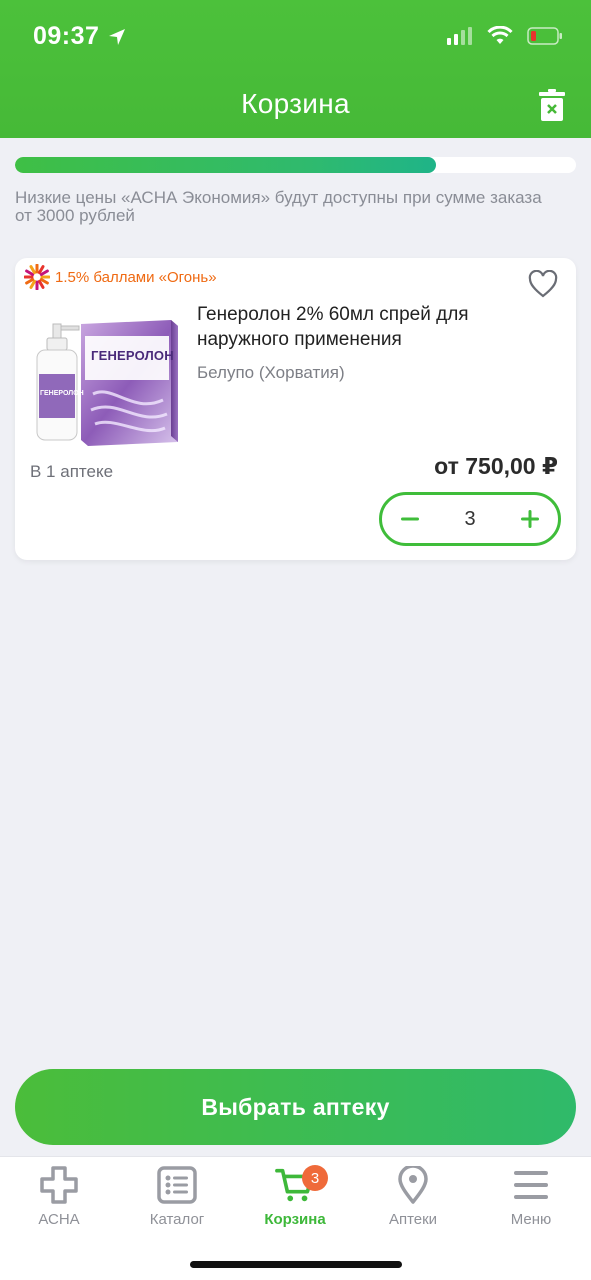 This screenshot has width=591, height=1280. Describe the element at coordinates (107, 383) in the screenshot. I see `product-package-illustration` at that location.